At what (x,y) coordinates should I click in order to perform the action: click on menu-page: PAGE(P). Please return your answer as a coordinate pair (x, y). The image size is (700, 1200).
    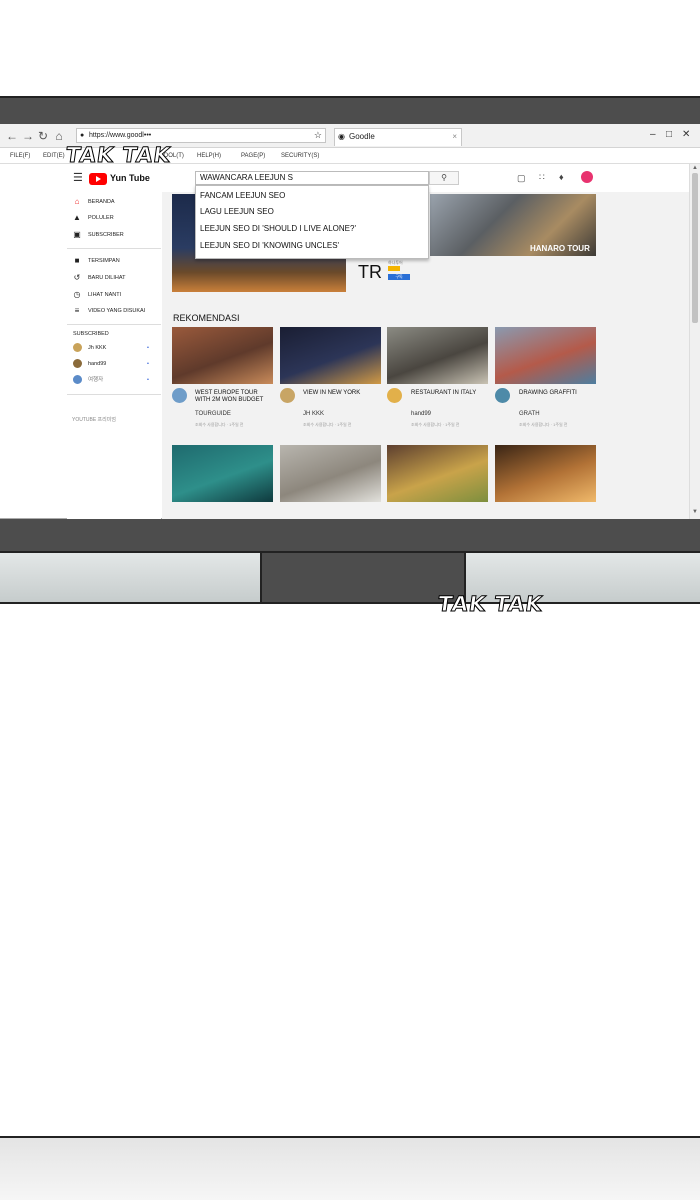
    Looking at the image, I should click on (253, 156).